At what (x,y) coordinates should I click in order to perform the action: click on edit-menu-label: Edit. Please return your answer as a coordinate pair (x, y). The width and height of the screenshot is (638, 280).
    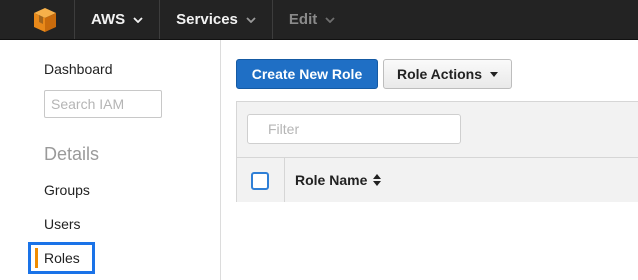
    Looking at the image, I should click on (303, 19).